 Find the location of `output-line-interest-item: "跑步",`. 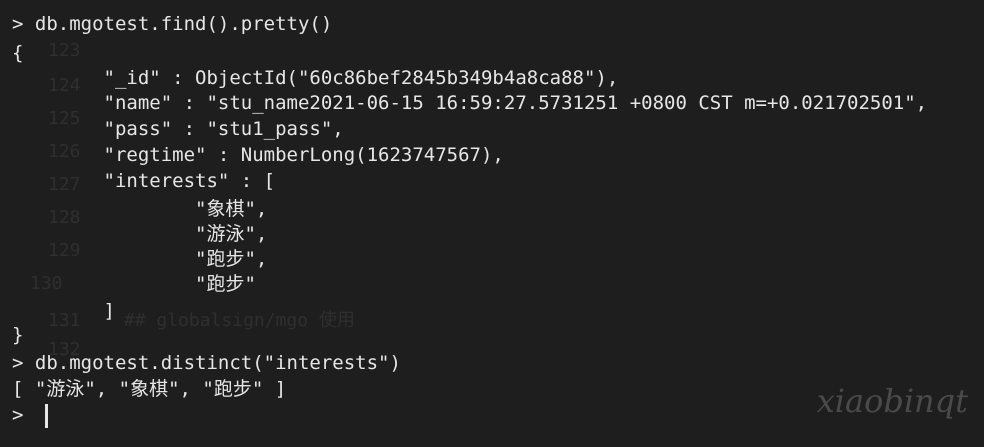

output-line-interest-item: "跑步", is located at coordinates (140, 259).